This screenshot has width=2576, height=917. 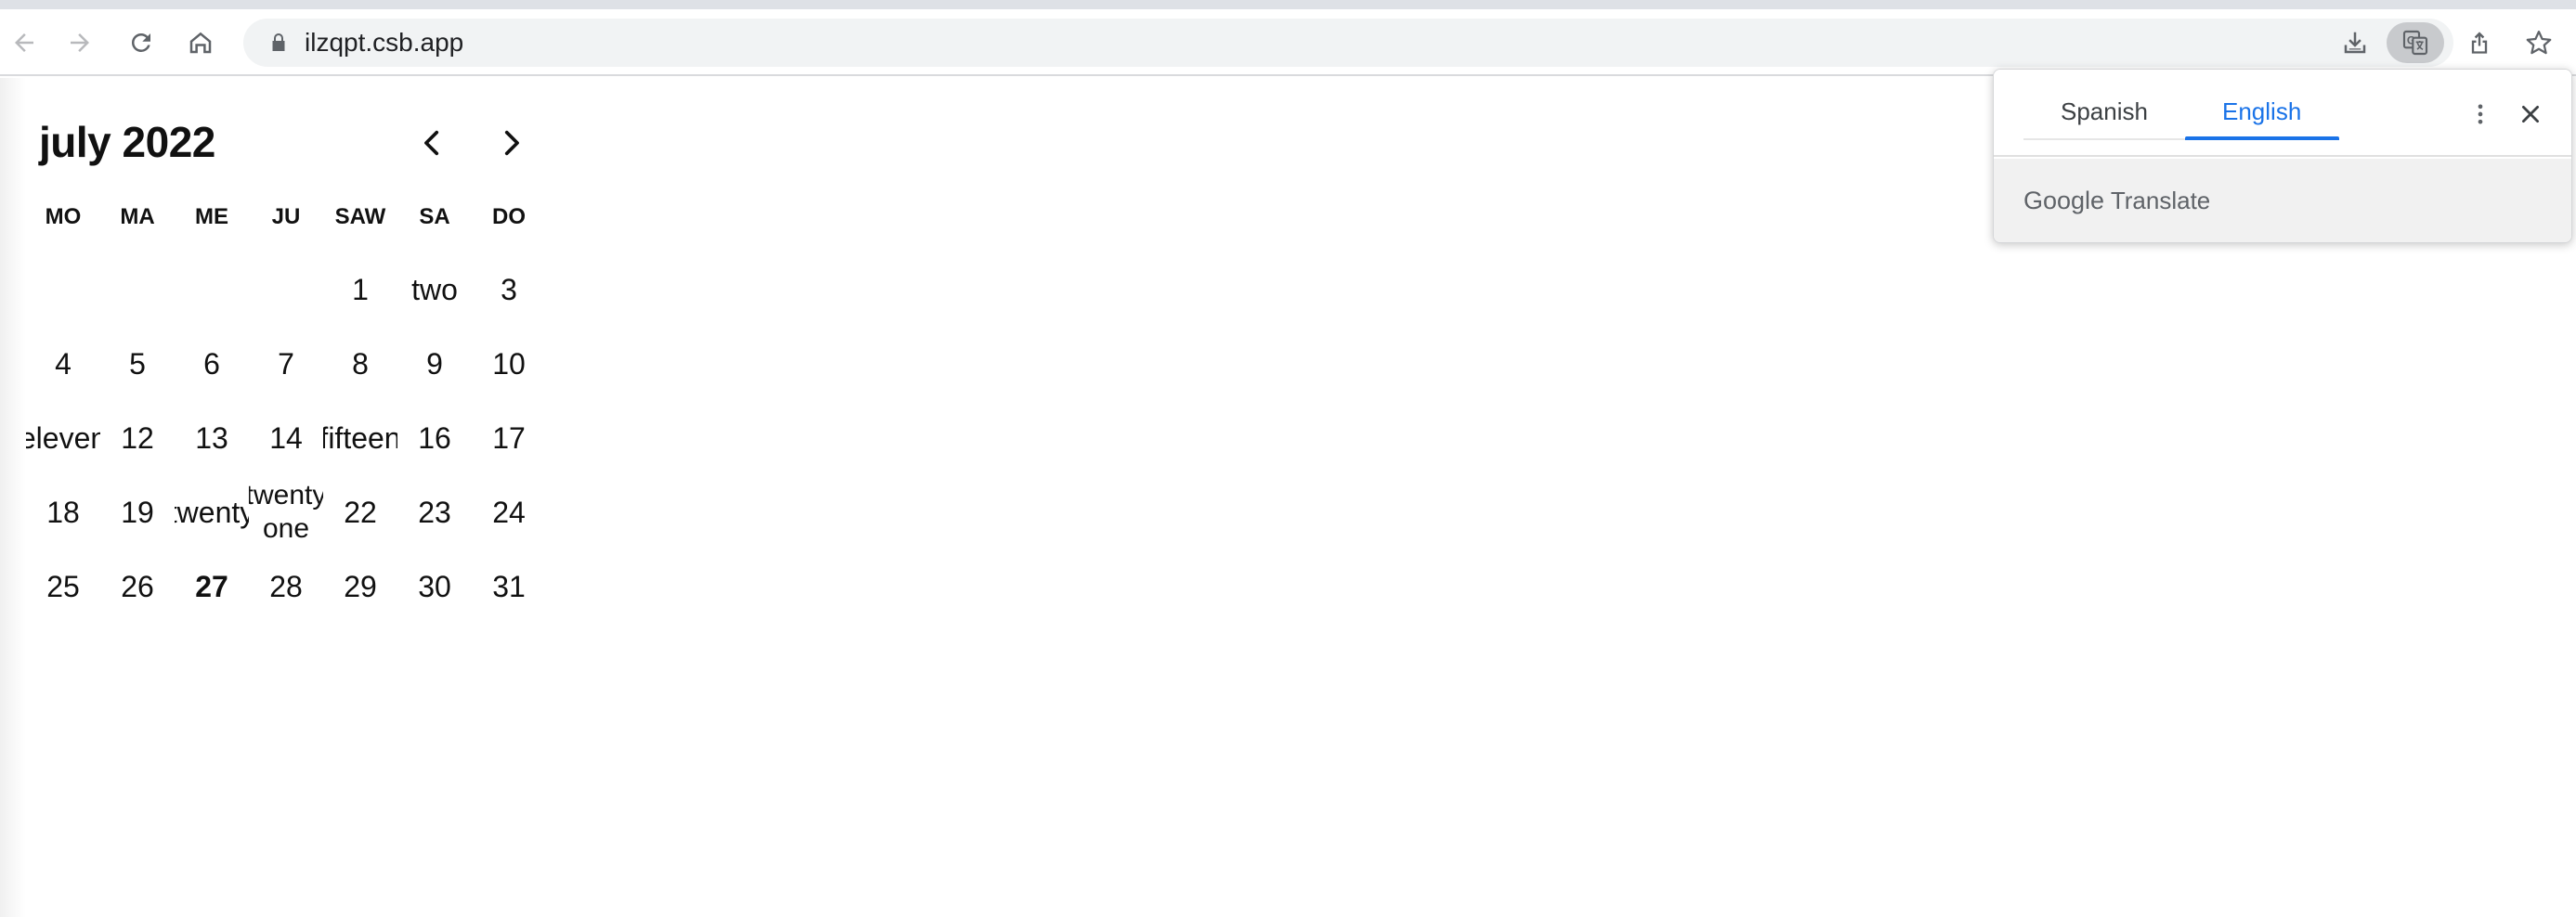 I want to click on google-translate-brand: Google Translate, so click(x=2116, y=201).